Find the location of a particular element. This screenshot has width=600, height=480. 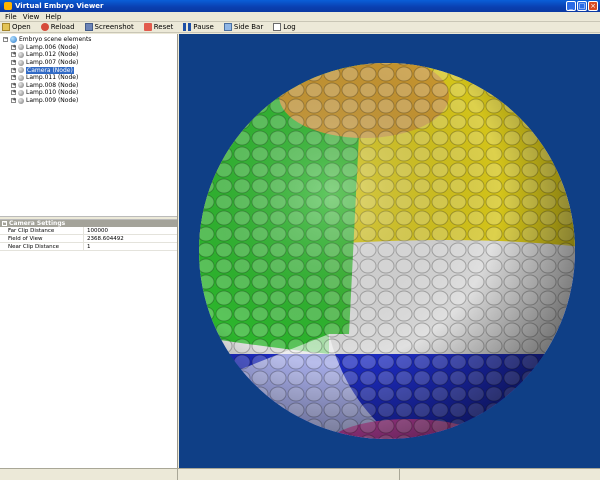

status-bar is located at coordinates (300, 474).